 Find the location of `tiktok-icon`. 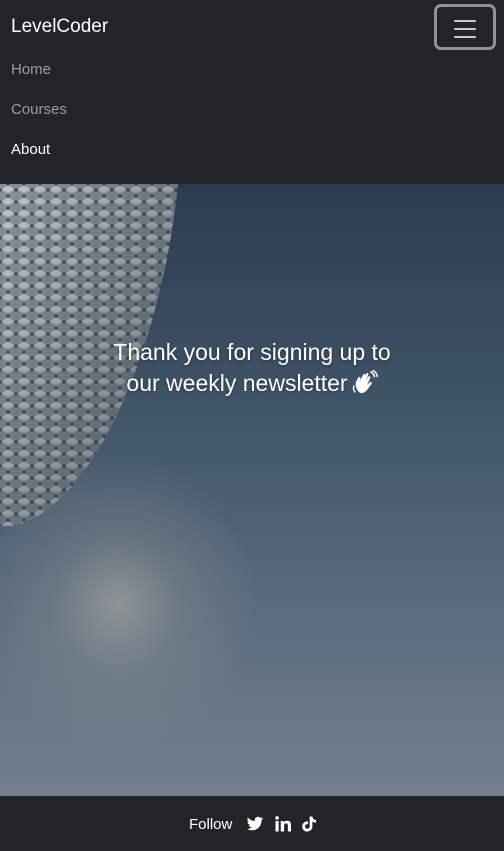

tiktok-icon is located at coordinates (309, 824).